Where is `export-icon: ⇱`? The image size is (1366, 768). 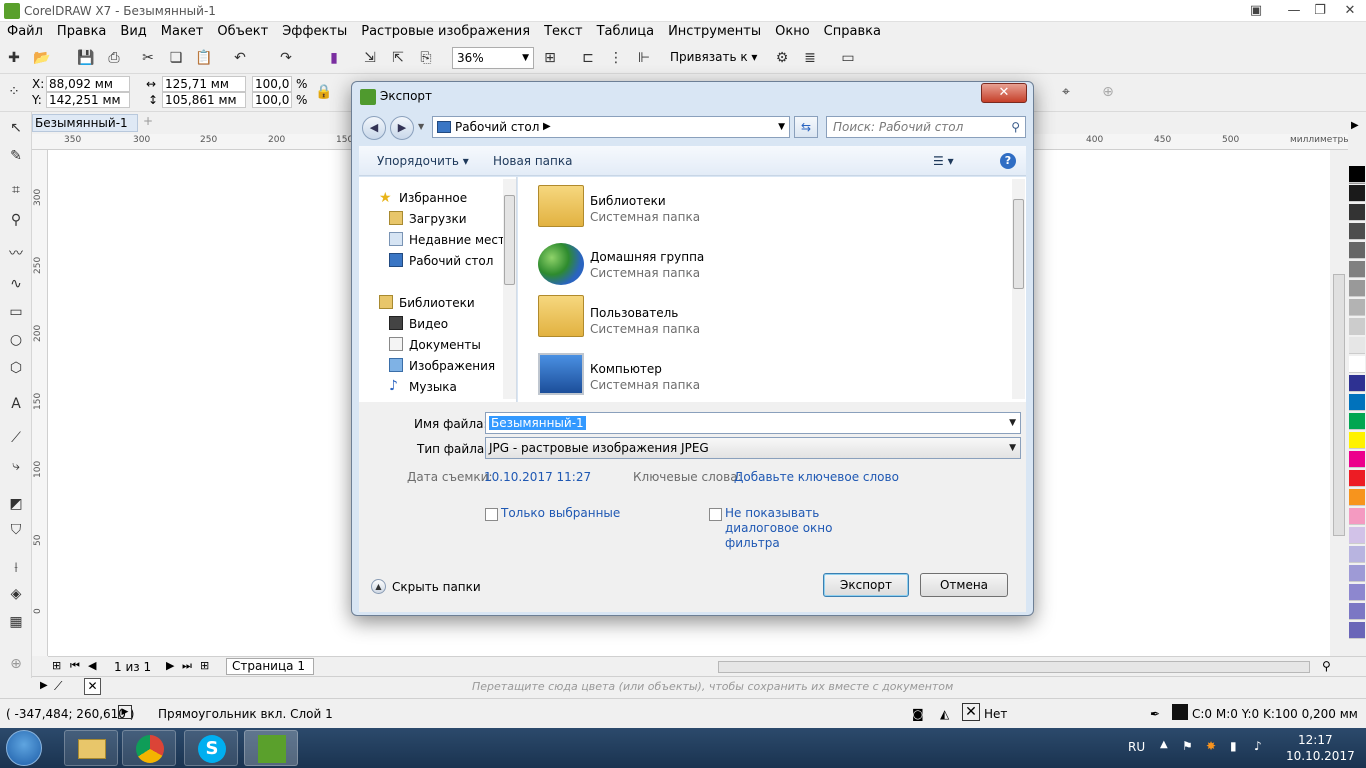
export-icon: ⇱ is located at coordinates (398, 58).